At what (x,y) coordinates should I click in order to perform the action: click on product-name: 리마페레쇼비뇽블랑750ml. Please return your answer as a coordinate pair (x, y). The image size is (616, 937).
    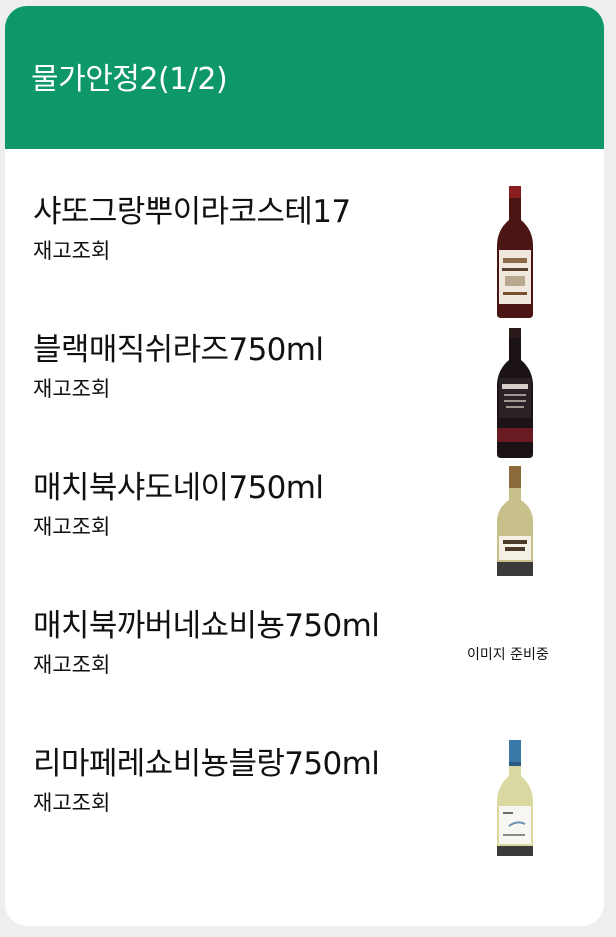
    Looking at the image, I should click on (206, 764).